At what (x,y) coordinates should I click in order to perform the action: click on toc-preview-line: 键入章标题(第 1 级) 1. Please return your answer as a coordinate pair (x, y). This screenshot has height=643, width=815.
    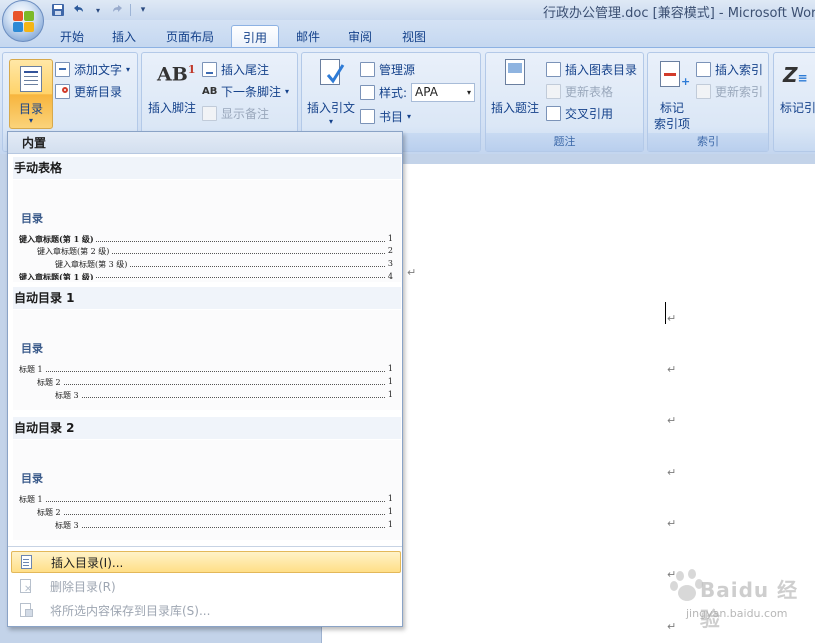
    Looking at the image, I should click on (206, 239).